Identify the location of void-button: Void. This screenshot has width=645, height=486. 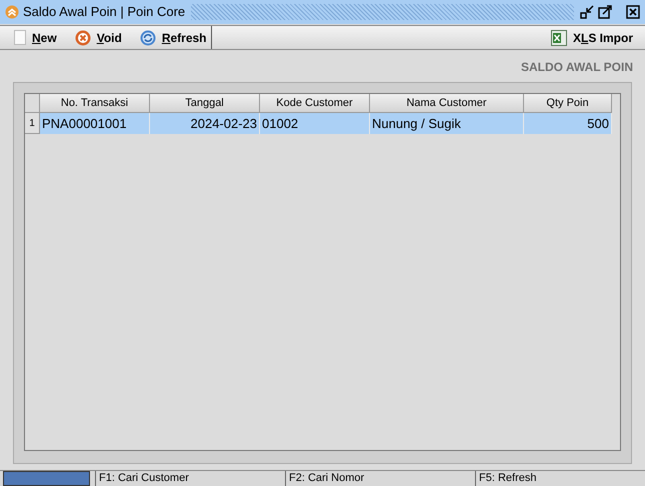
(98, 37).